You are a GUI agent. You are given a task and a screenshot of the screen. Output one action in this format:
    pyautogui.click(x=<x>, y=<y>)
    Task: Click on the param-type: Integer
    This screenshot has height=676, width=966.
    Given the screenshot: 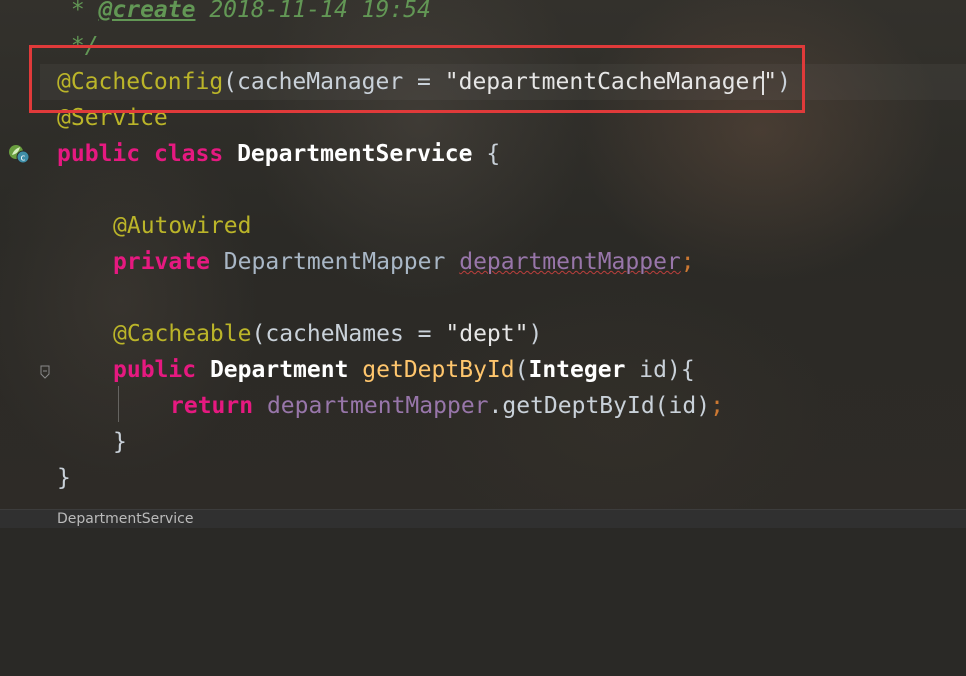 What is the action you would take?
    pyautogui.click(x=577, y=370)
    